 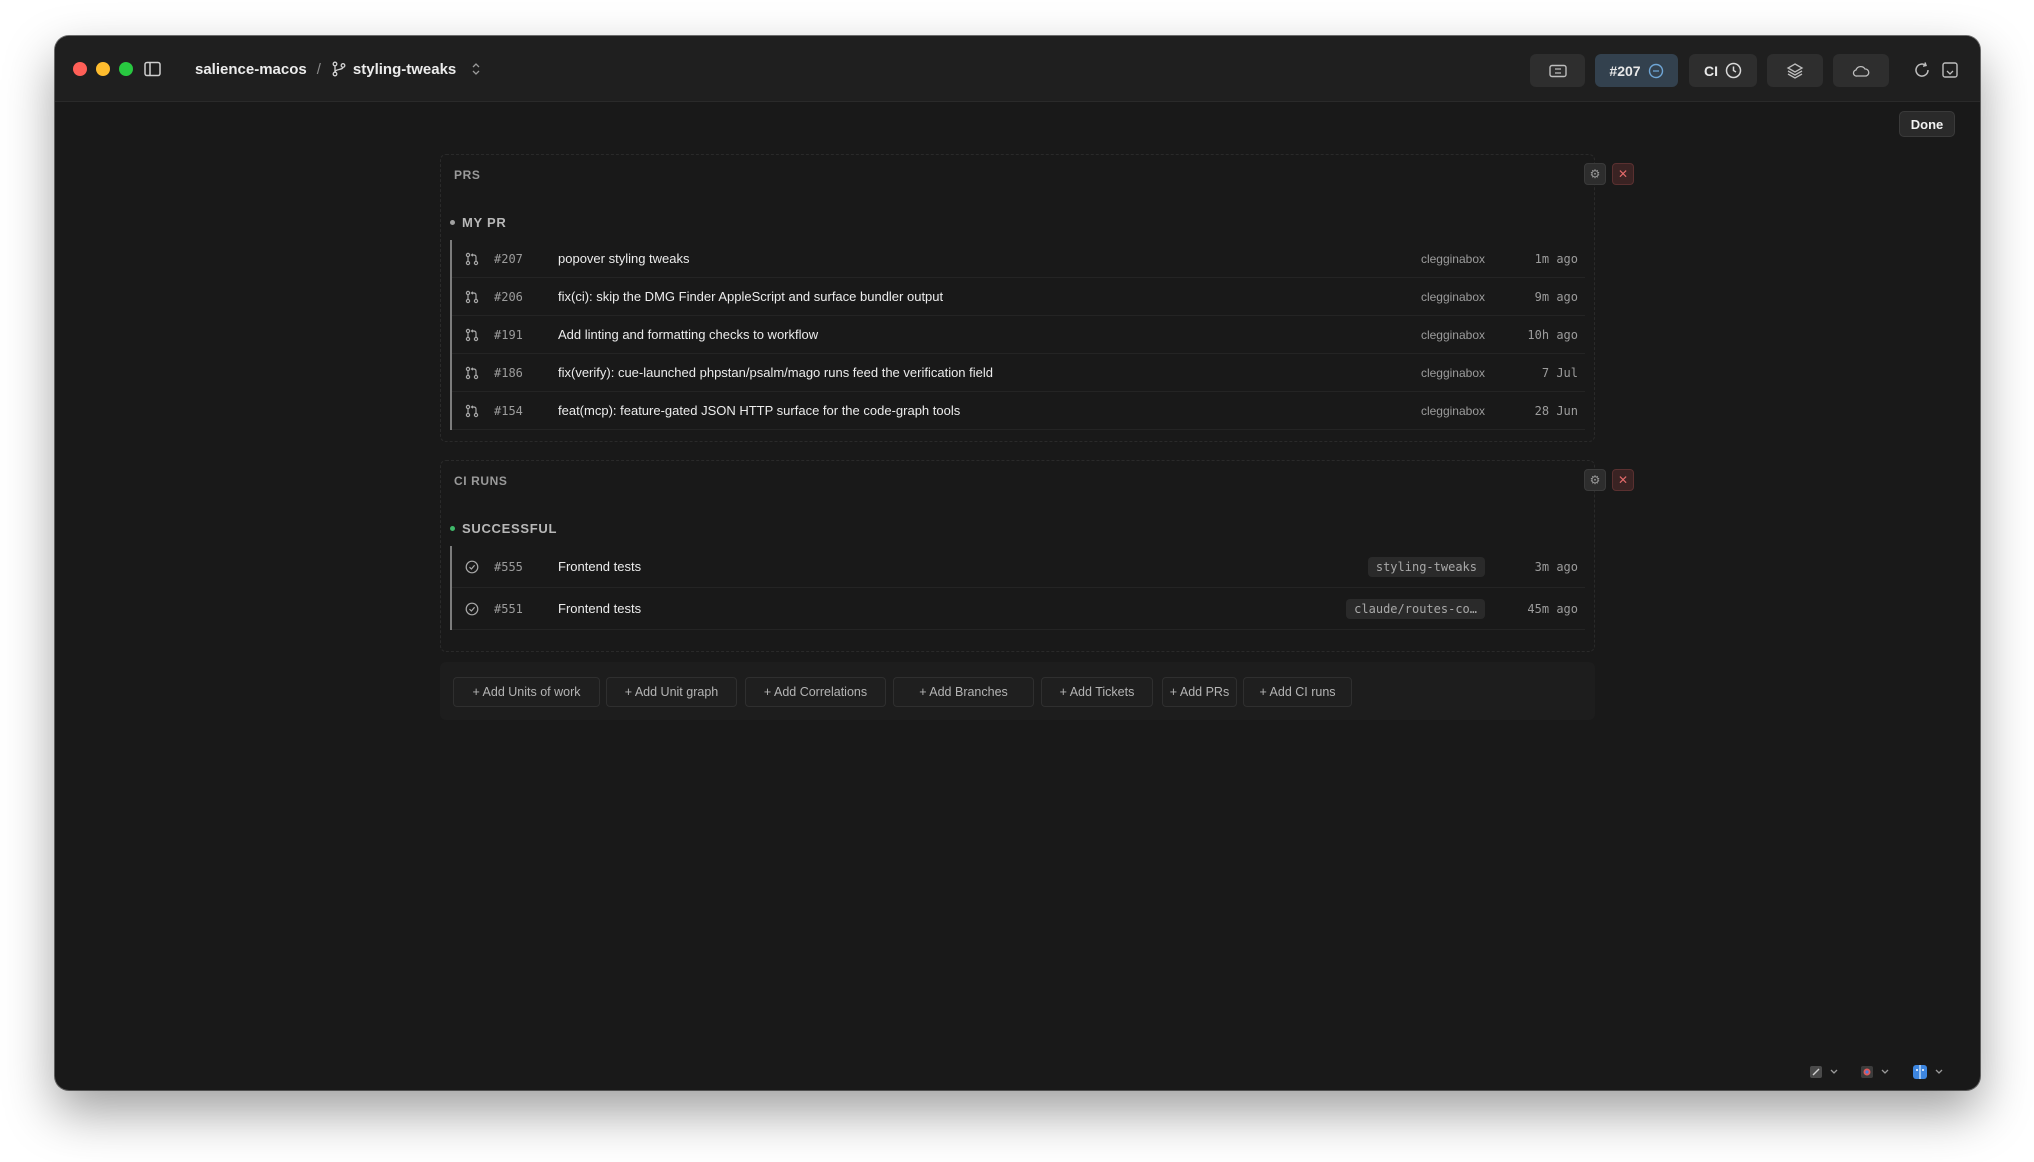 I want to click on successful-group-label: SUCCESSFUL, so click(x=503, y=528).